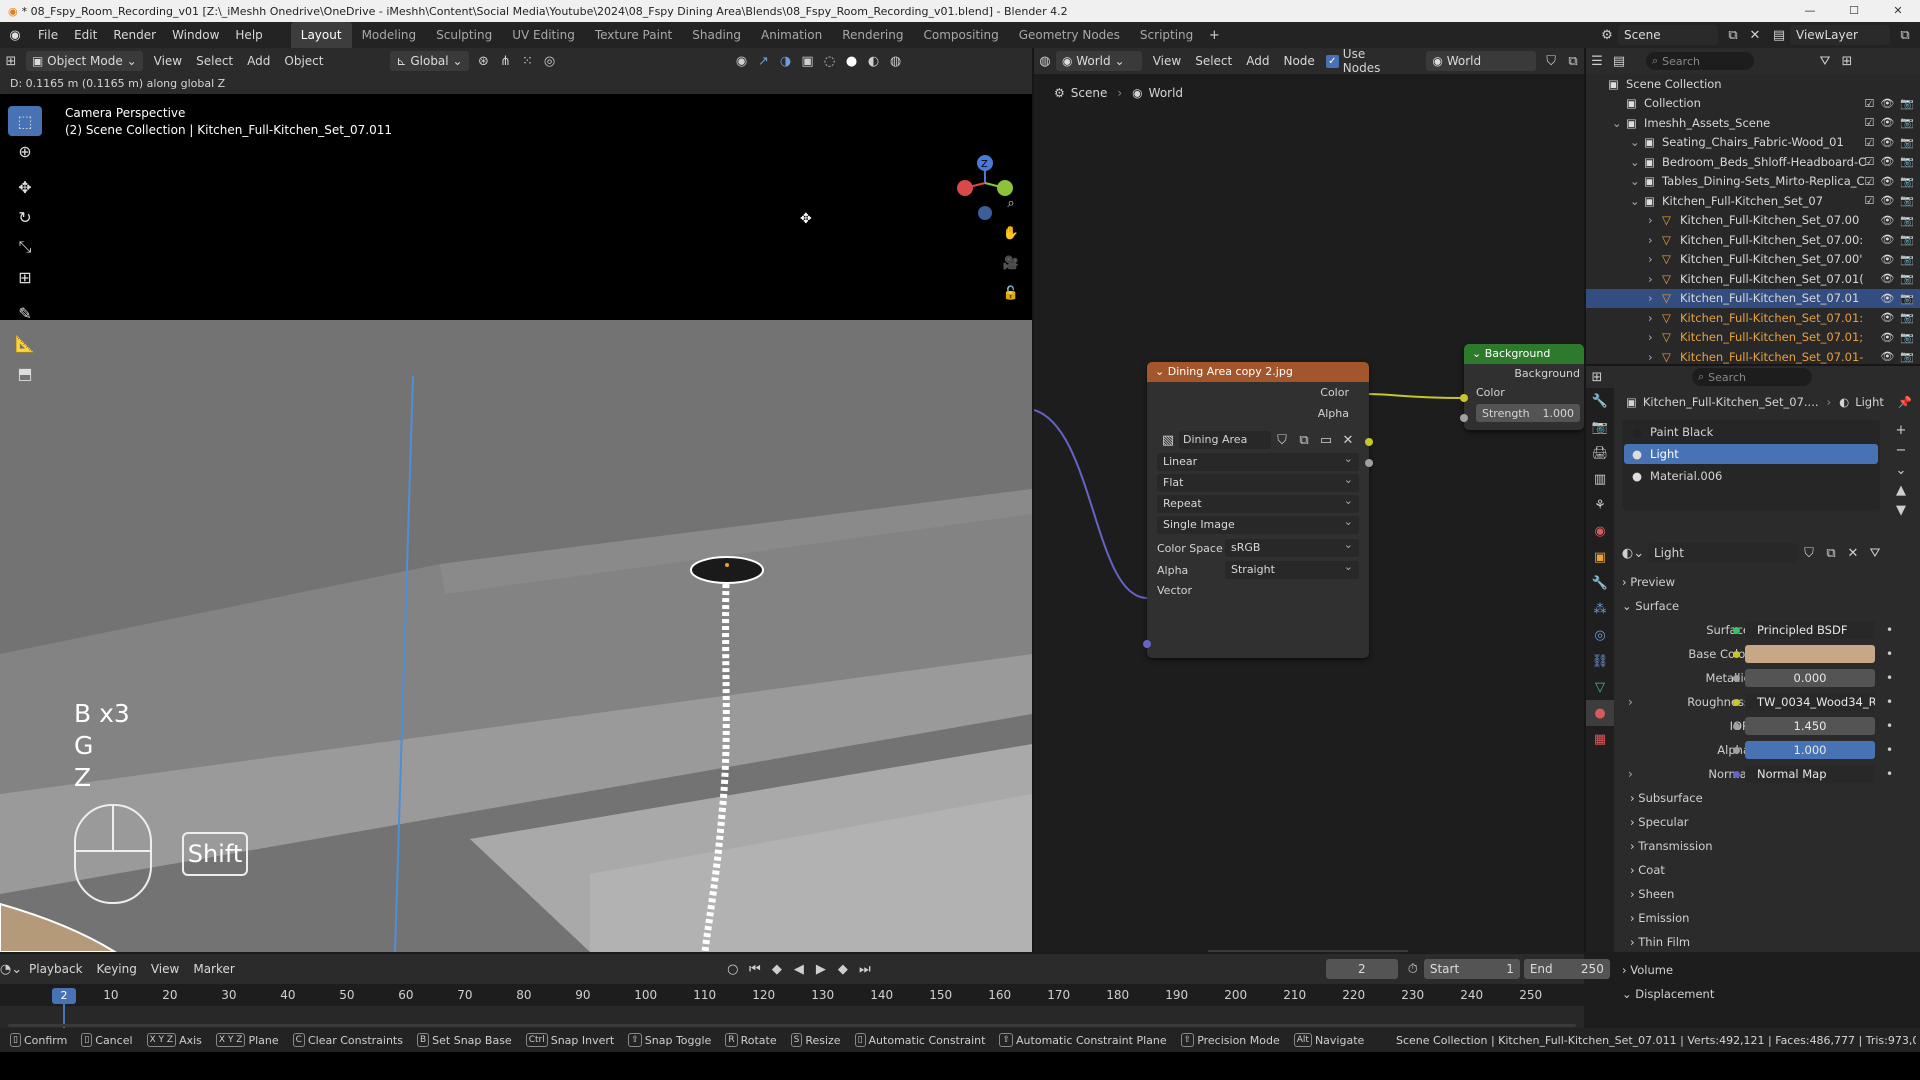 This screenshot has height=1080, width=1920. I want to click on menu-edit: Edit, so click(85, 35).